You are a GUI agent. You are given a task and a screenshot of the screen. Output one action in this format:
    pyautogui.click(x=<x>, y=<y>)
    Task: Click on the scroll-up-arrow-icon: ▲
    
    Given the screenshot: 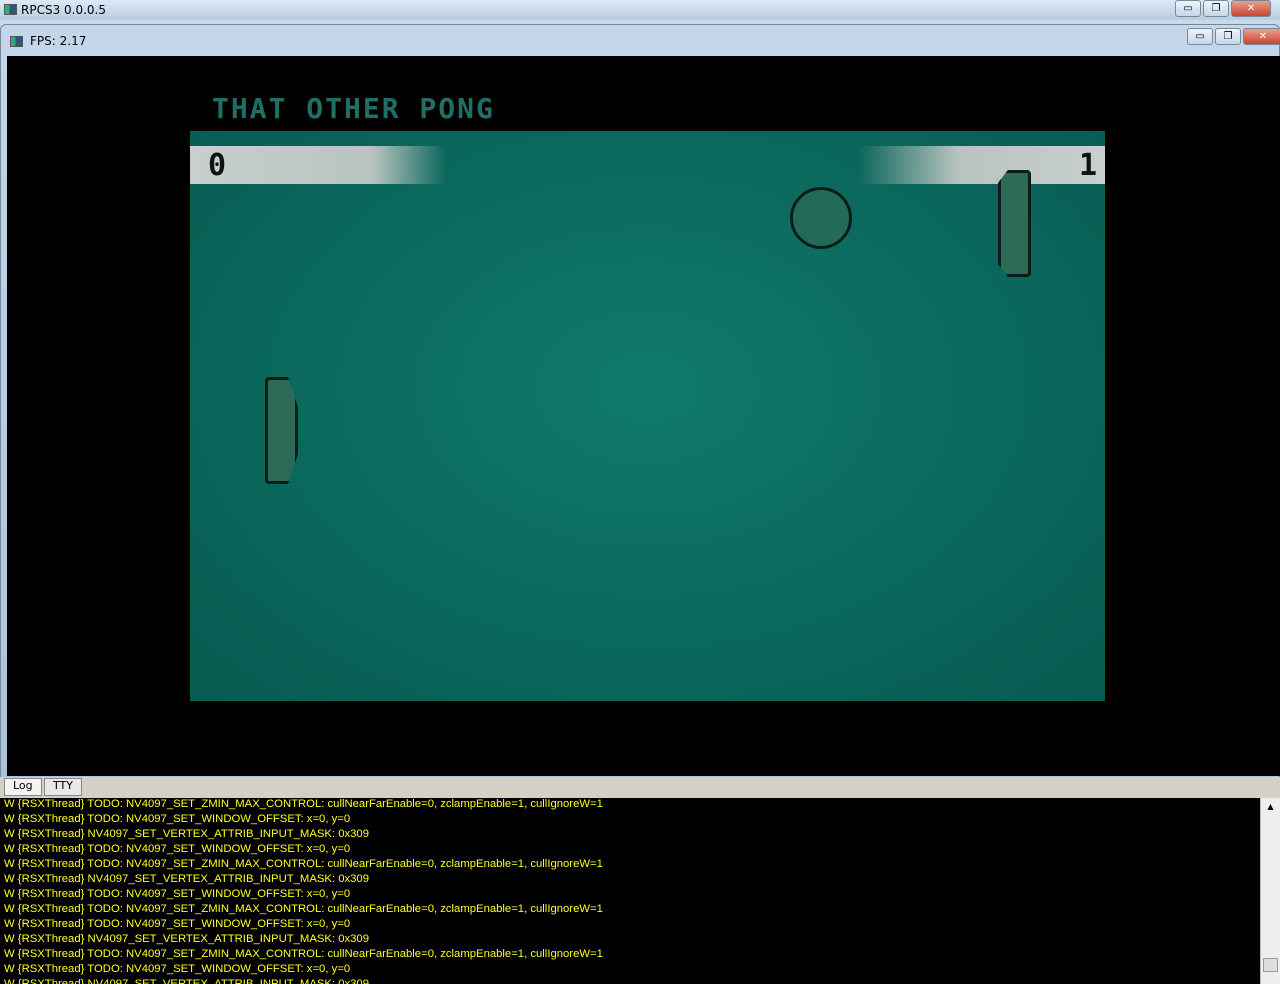 What is the action you would take?
    pyautogui.click(x=1270, y=806)
    